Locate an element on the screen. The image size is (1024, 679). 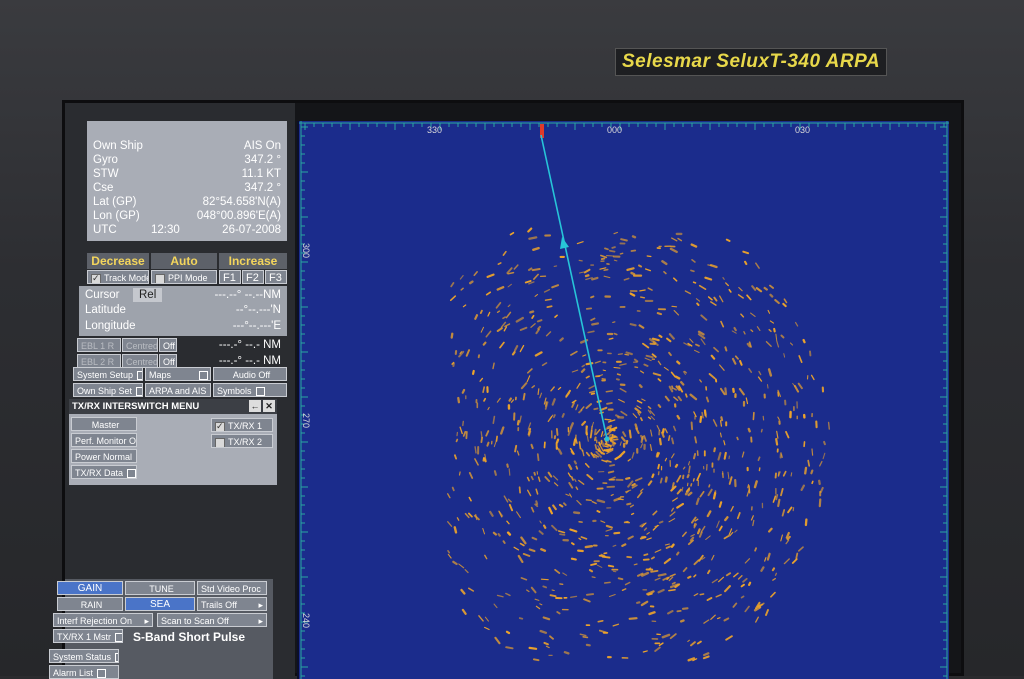
gyro-value: 347.2 ° is located at coordinates (262, 160).